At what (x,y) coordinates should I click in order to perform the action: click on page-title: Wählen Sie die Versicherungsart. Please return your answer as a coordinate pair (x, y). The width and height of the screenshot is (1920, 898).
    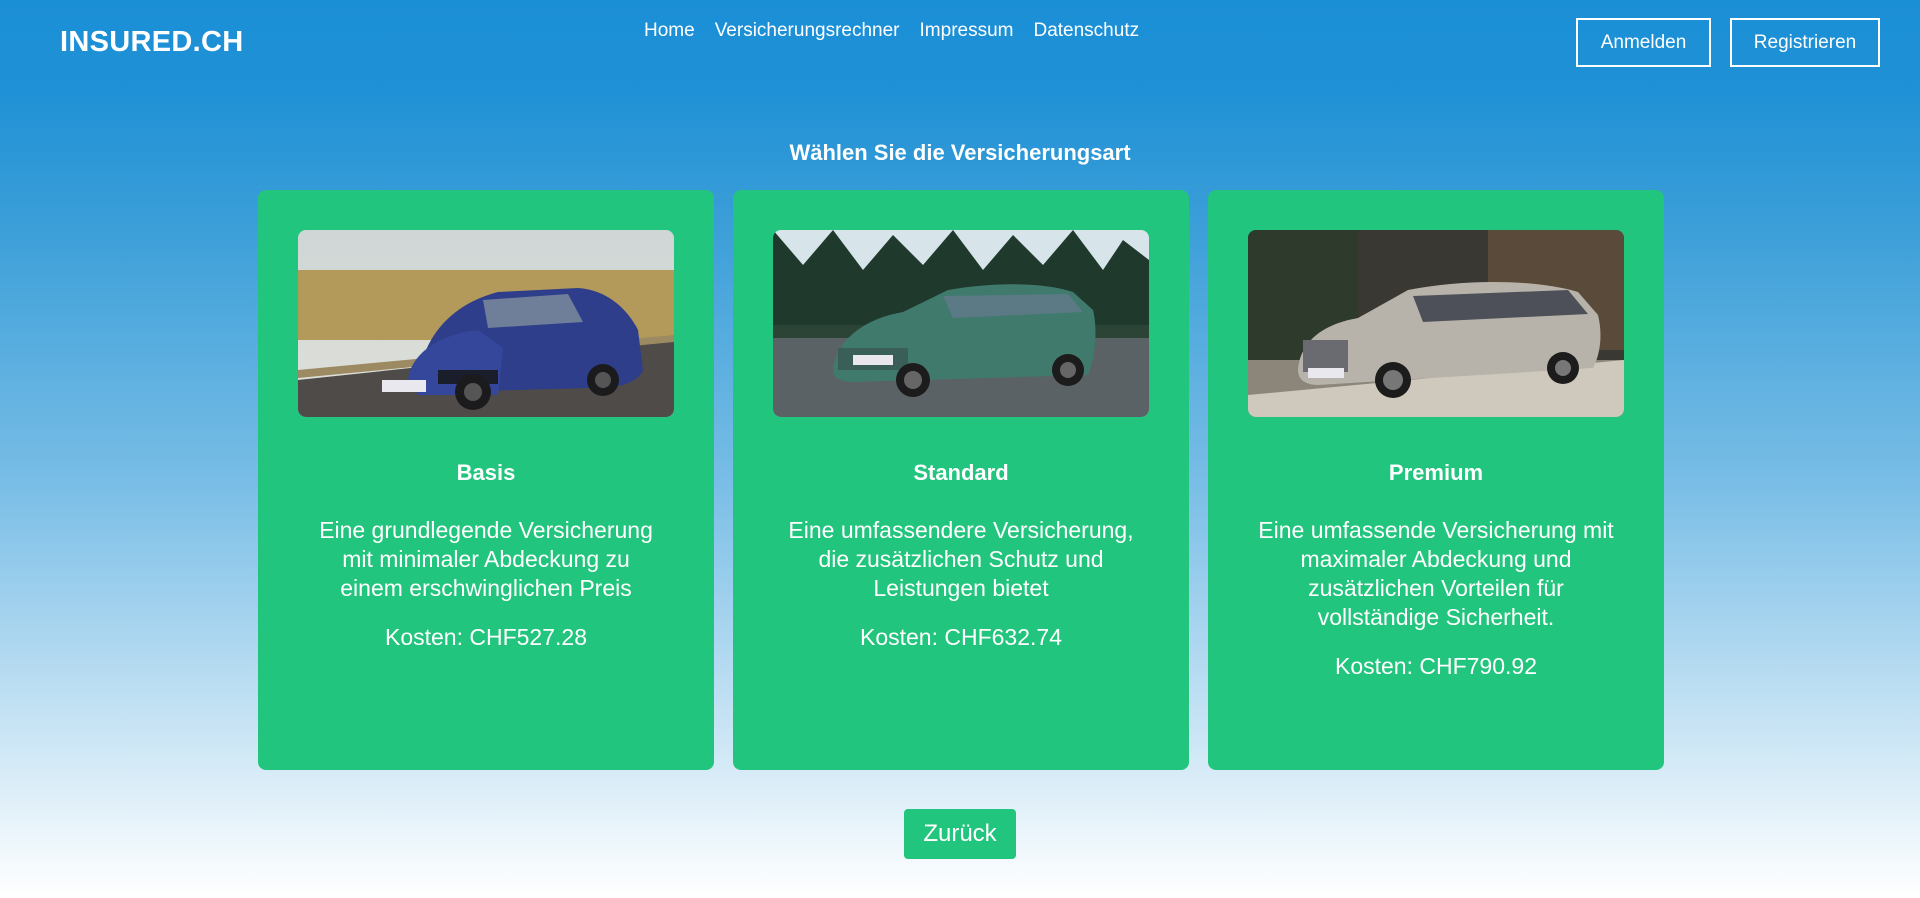
    Looking at the image, I should click on (960, 152).